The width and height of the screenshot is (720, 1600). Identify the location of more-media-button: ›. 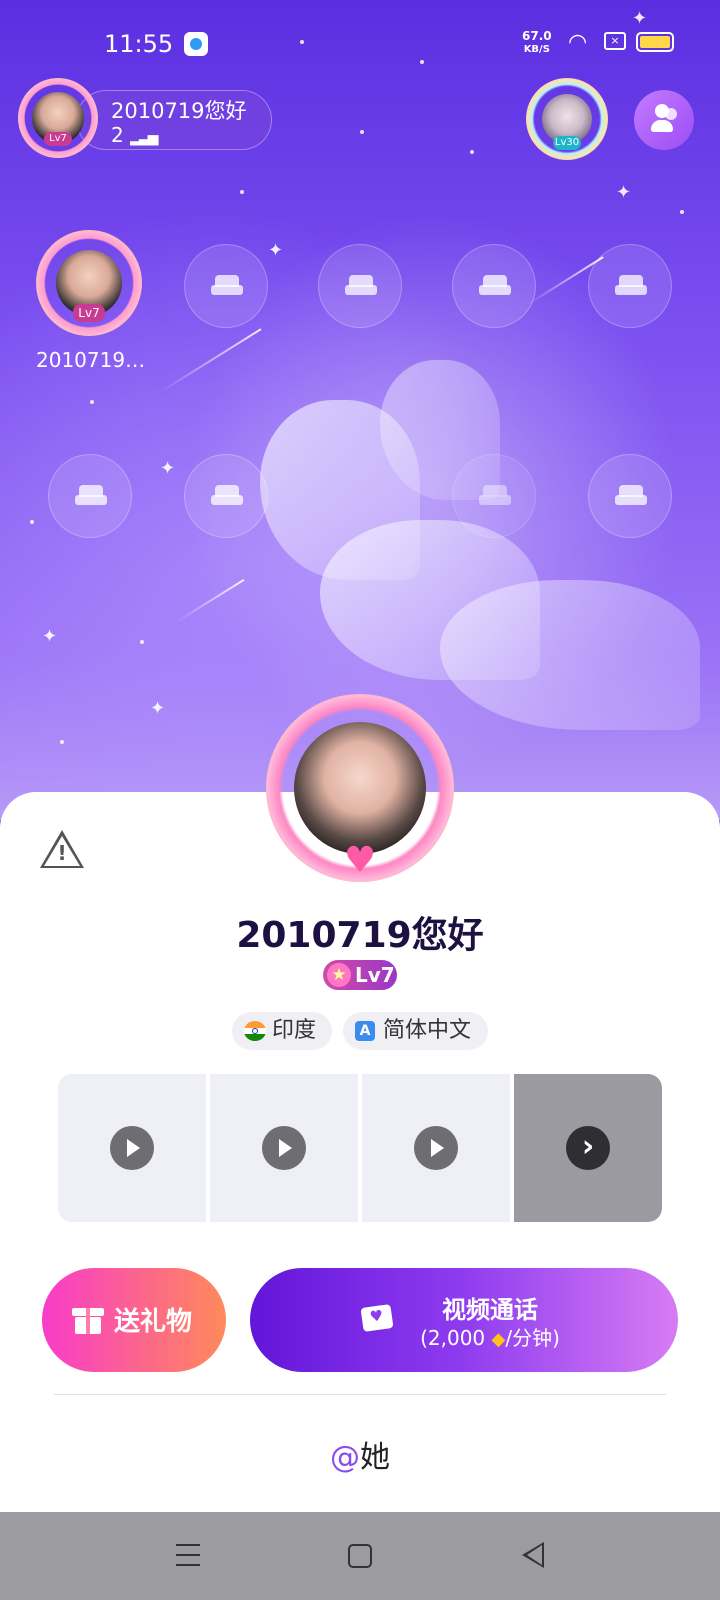
(588, 1148).